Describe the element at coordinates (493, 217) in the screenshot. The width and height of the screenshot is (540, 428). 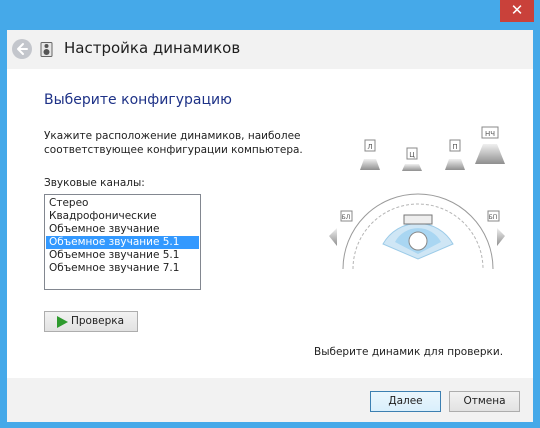
I see `svg-text: БП` at that location.